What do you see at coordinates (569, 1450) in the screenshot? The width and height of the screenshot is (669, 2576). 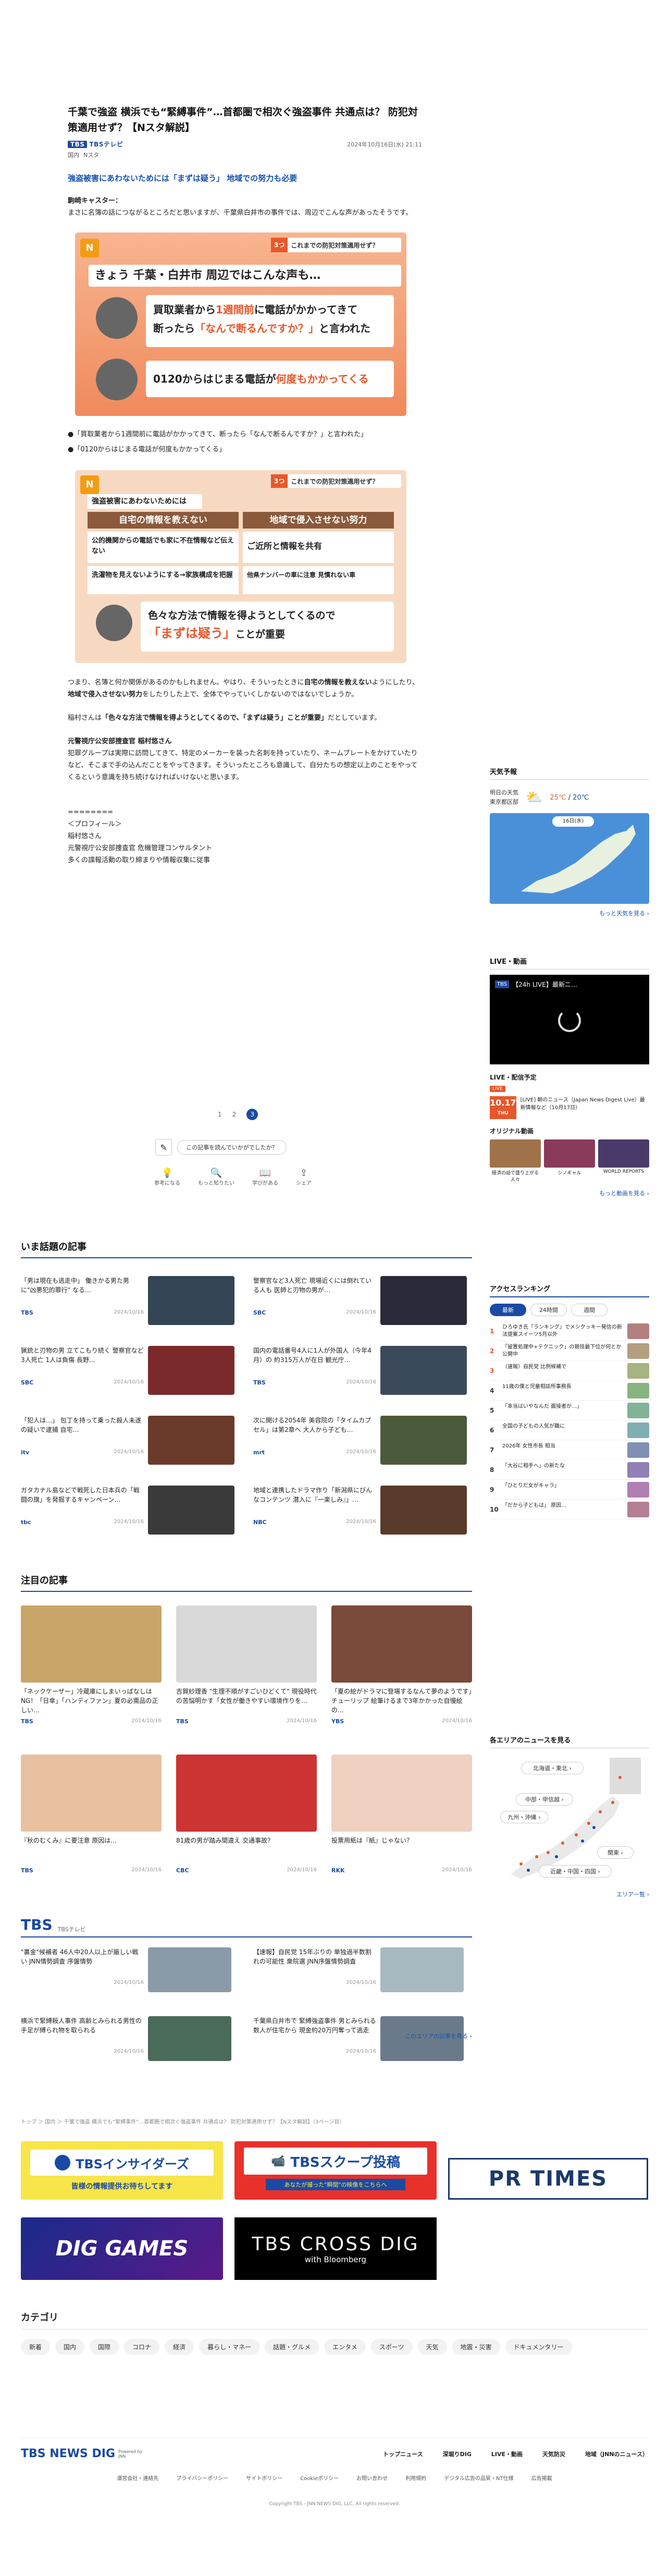 I see `ranking-item: 7 2026年 女性市長 相当` at bounding box center [569, 1450].